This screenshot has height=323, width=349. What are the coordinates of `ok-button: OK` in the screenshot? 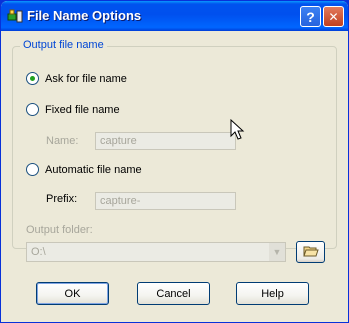 It's located at (72, 293).